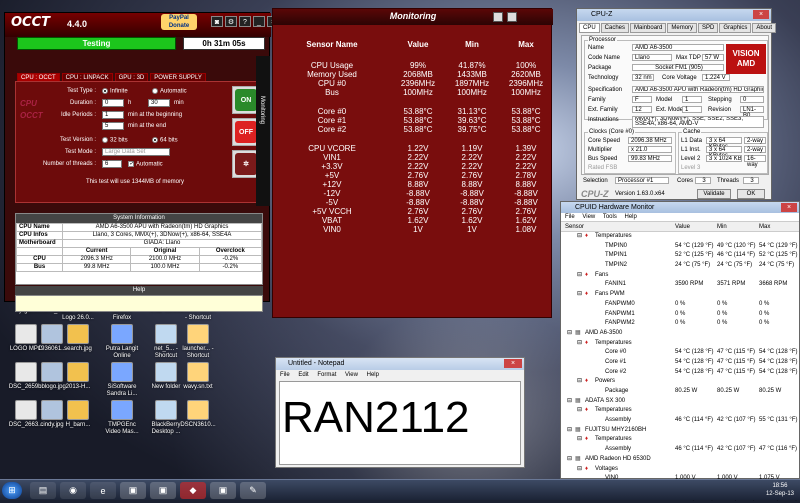  I want to click on menu-format: Format, so click(326, 375).